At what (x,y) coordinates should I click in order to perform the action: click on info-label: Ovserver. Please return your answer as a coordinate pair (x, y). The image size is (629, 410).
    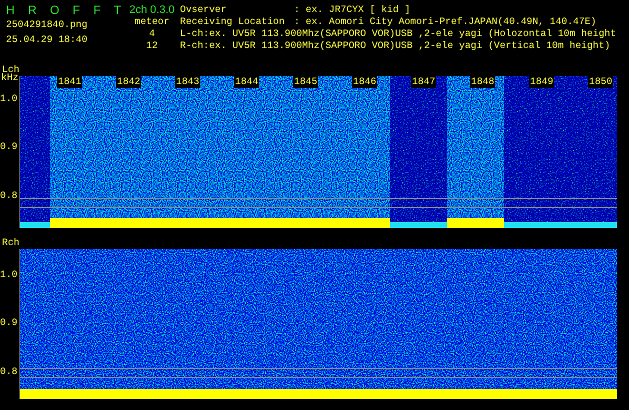
    Looking at the image, I should click on (204, 10).